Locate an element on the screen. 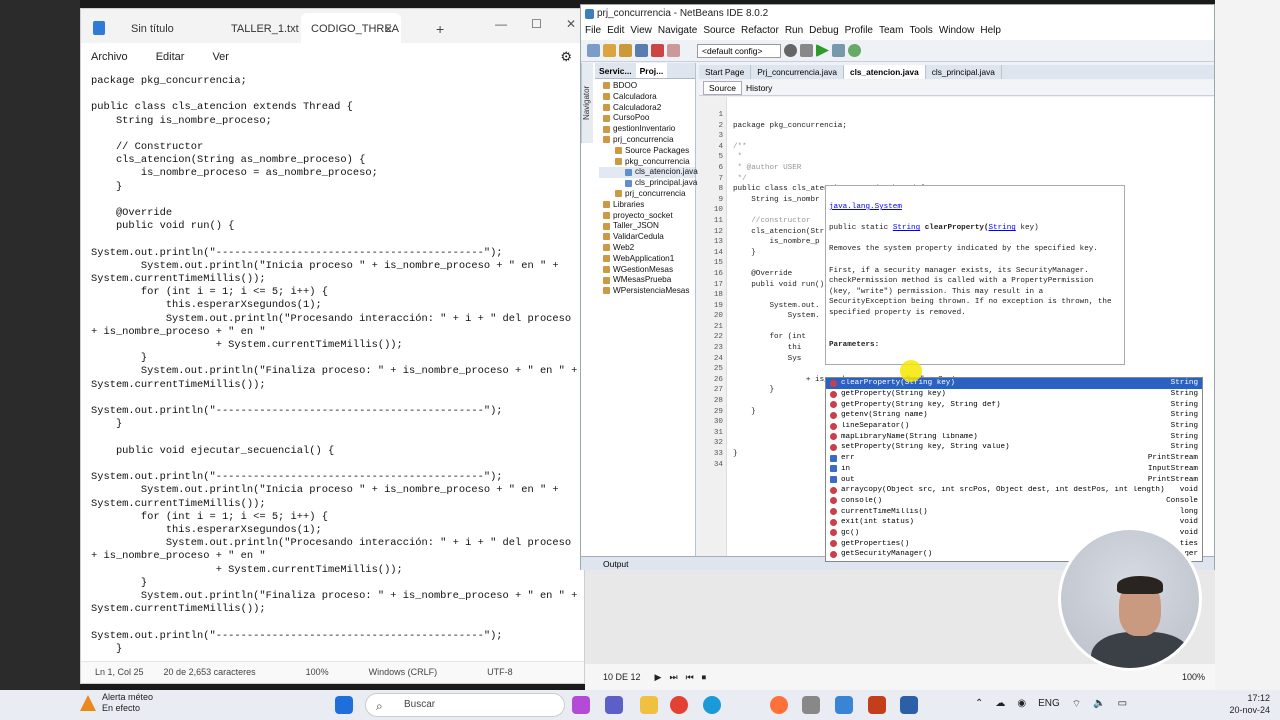 The width and height of the screenshot is (1280, 720). rewind-icon: ⏮ is located at coordinates (690, 677).